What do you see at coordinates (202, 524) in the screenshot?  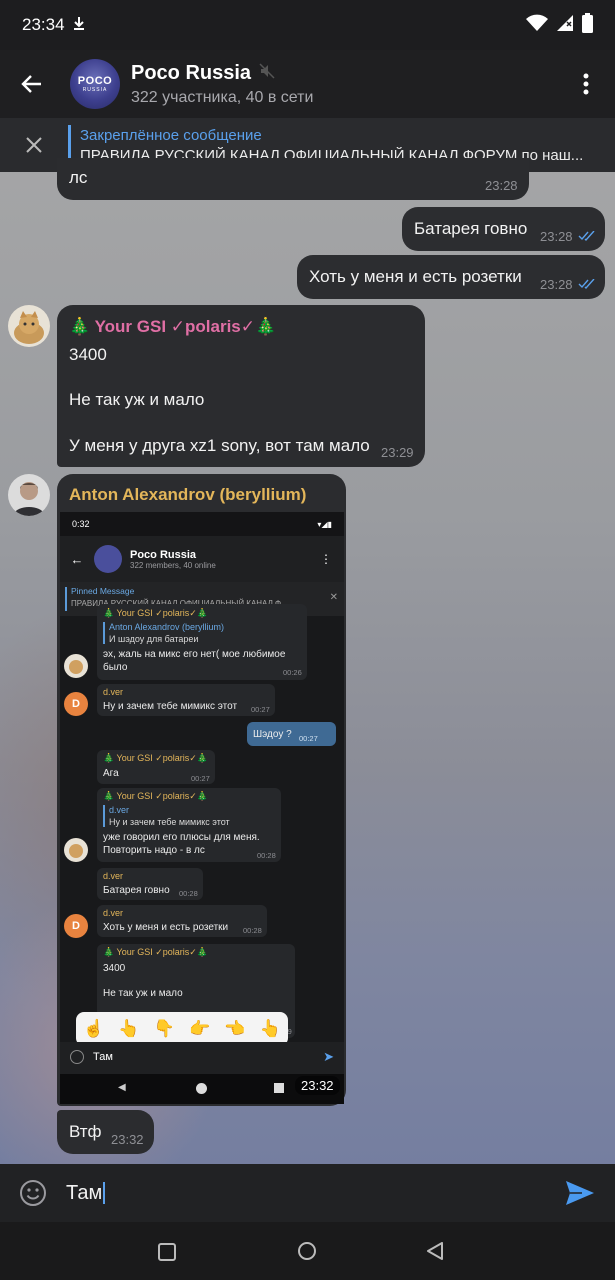 I see `s-status-bar: 0:32 ▾◢▮` at bounding box center [202, 524].